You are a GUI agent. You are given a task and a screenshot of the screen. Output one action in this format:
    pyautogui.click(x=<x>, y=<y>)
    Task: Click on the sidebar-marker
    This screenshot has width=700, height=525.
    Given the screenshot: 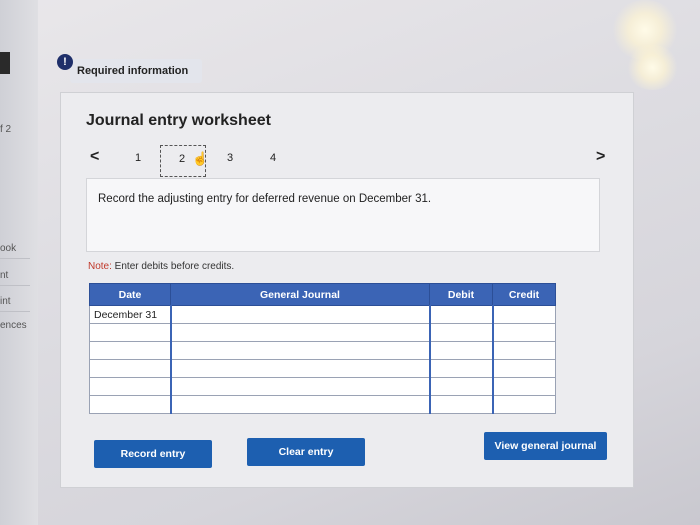 What is the action you would take?
    pyautogui.click(x=5, y=63)
    